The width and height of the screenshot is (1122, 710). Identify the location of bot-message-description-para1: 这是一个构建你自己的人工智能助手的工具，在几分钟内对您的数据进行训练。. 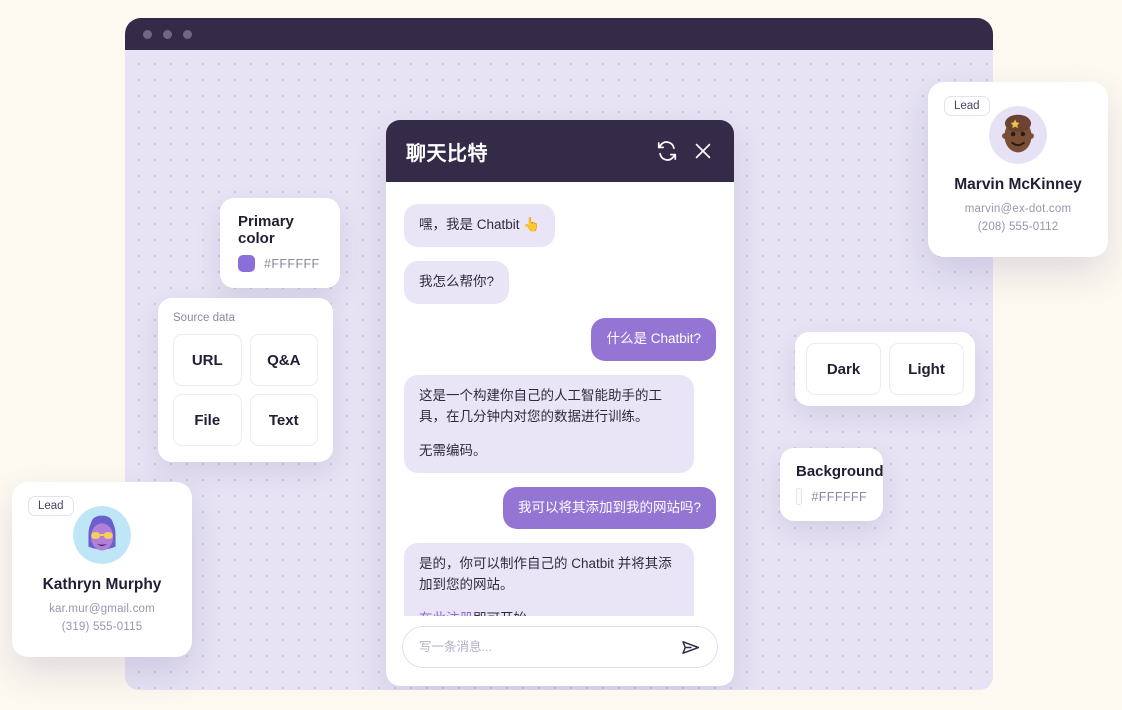
(540, 405).